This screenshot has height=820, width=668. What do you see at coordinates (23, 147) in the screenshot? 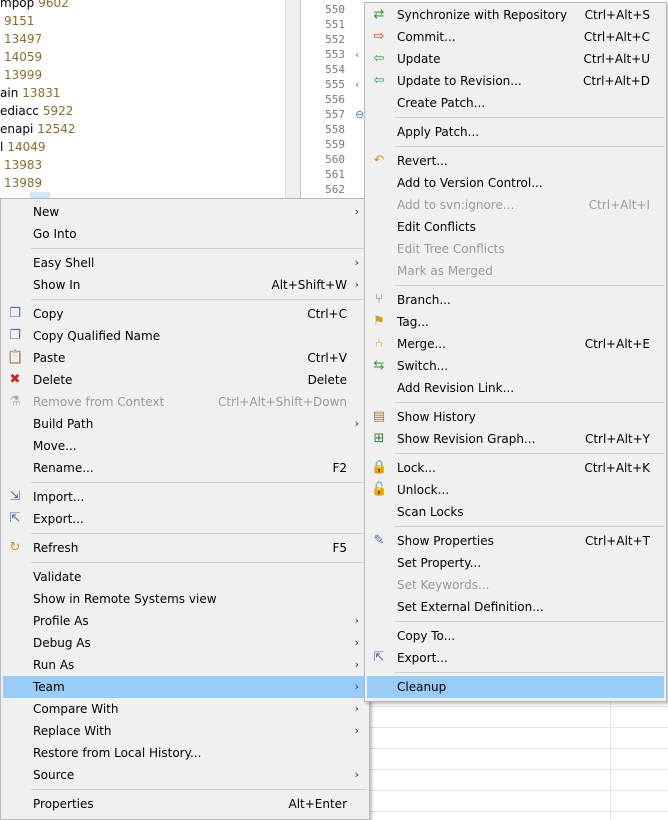
I see `tree-item: l 14049` at bounding box center [23, 147].